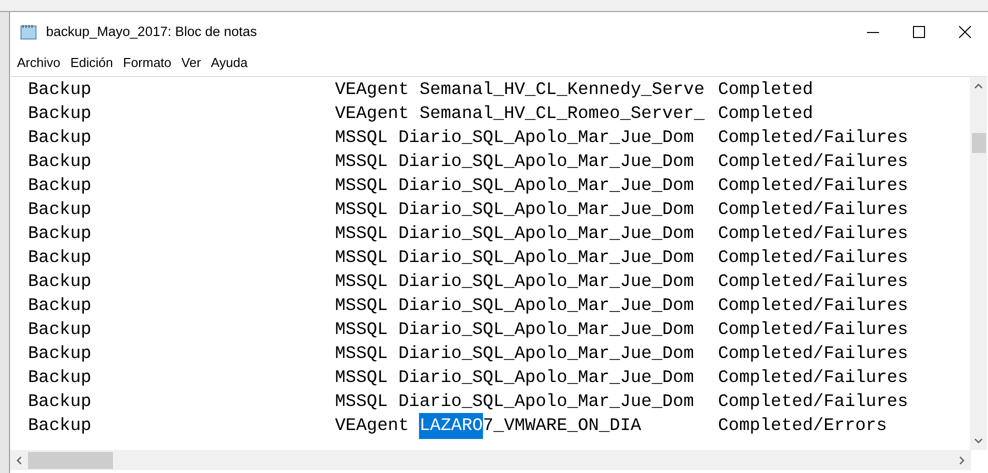 This screenshot has height=473, width=988. What do you see at coordinates (562, 426) in the screenshot?
I see `job-name: 7_VMWARE_ON_DIA` at bounding box center [562, 426].